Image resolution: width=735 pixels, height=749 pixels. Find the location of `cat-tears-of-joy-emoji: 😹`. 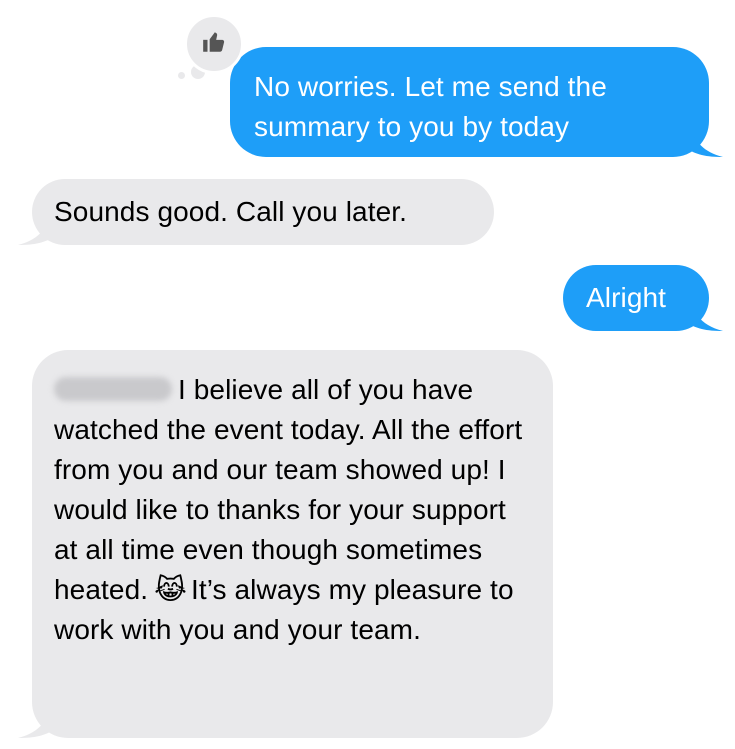

cat-tears-of-joy-emoji: 😹 is located at coordinates (170, 589).